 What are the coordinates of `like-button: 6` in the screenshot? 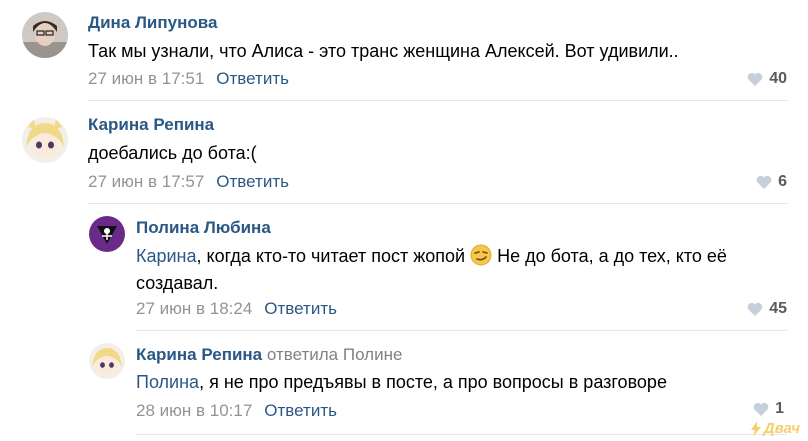 It's located at (771, 182).